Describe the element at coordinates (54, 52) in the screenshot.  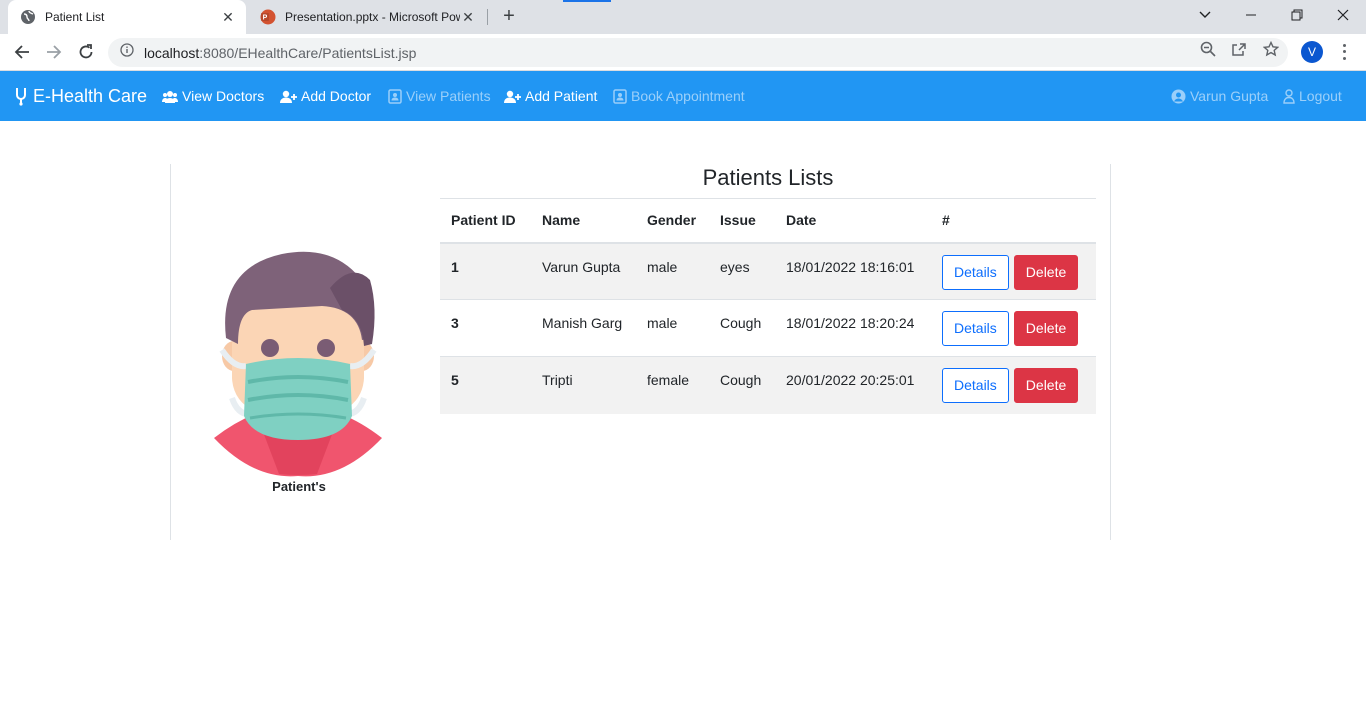
I see `forward-button` at that location.